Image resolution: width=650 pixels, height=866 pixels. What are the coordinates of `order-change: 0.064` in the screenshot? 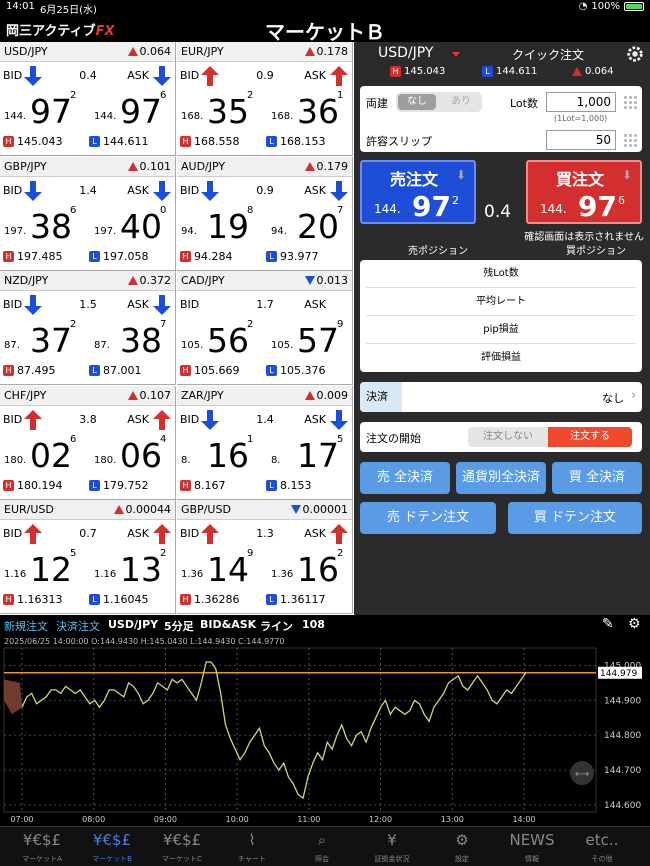 It's located at (593, 71).